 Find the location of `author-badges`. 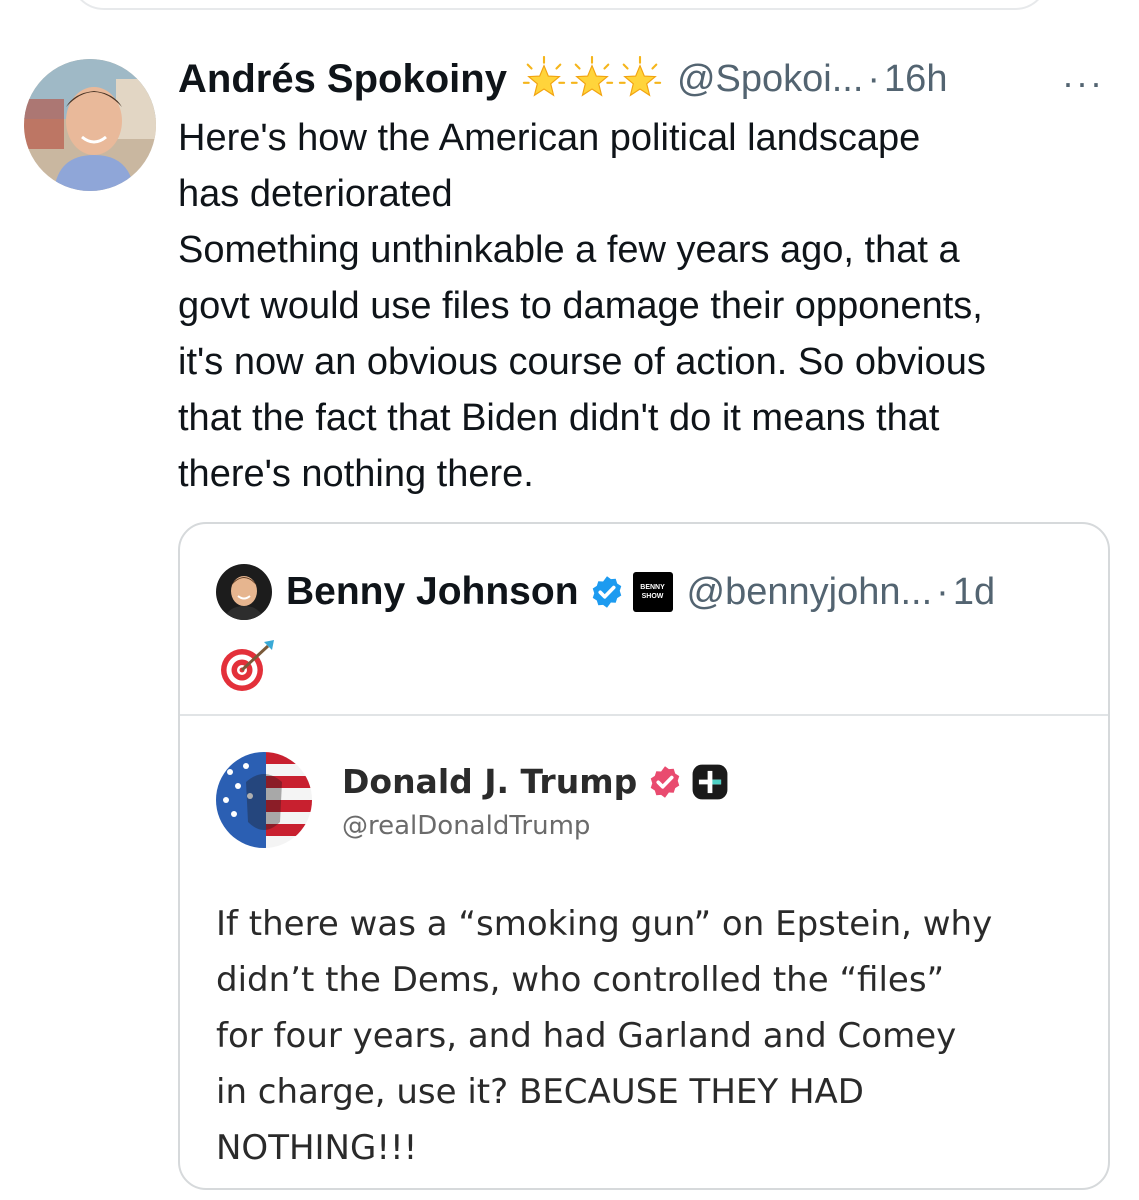

author-badges is located at coordinates (591, 79).